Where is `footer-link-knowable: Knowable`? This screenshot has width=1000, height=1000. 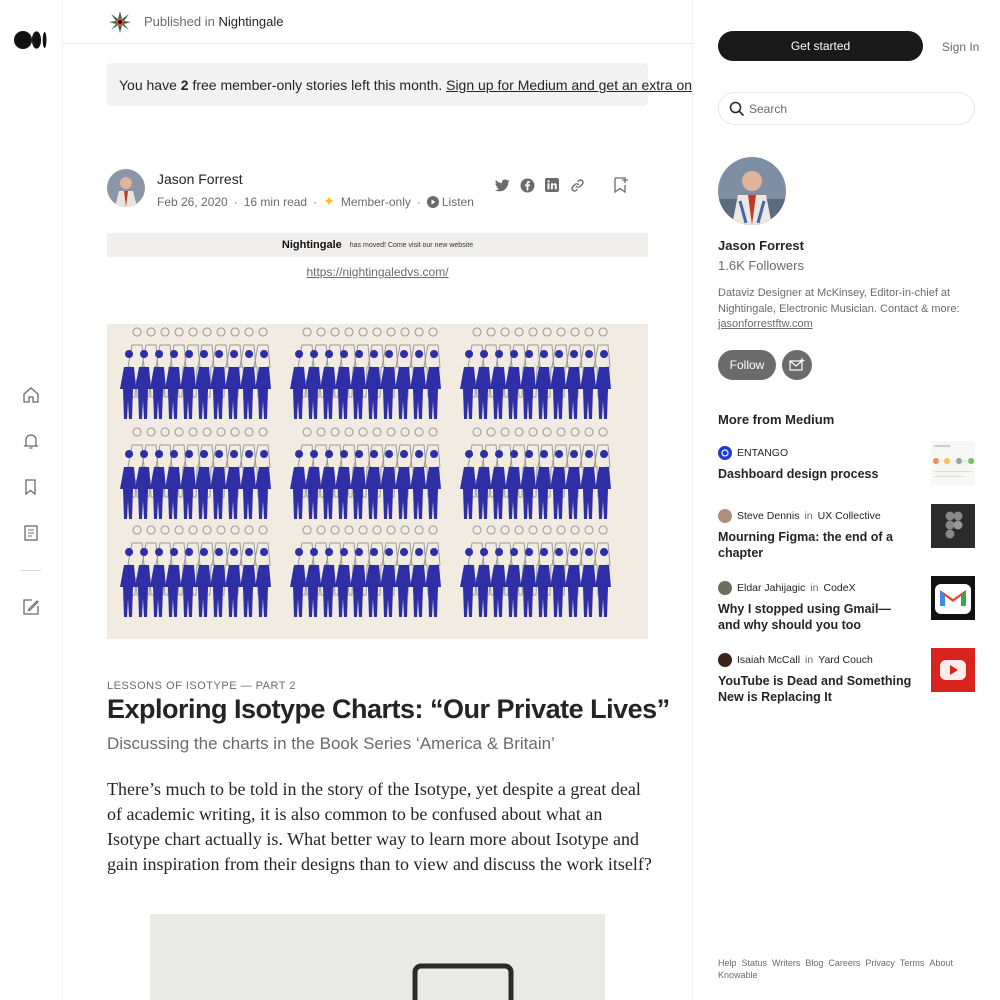 footer-link-knowable: Knowable is located at coordinates (738, 975).